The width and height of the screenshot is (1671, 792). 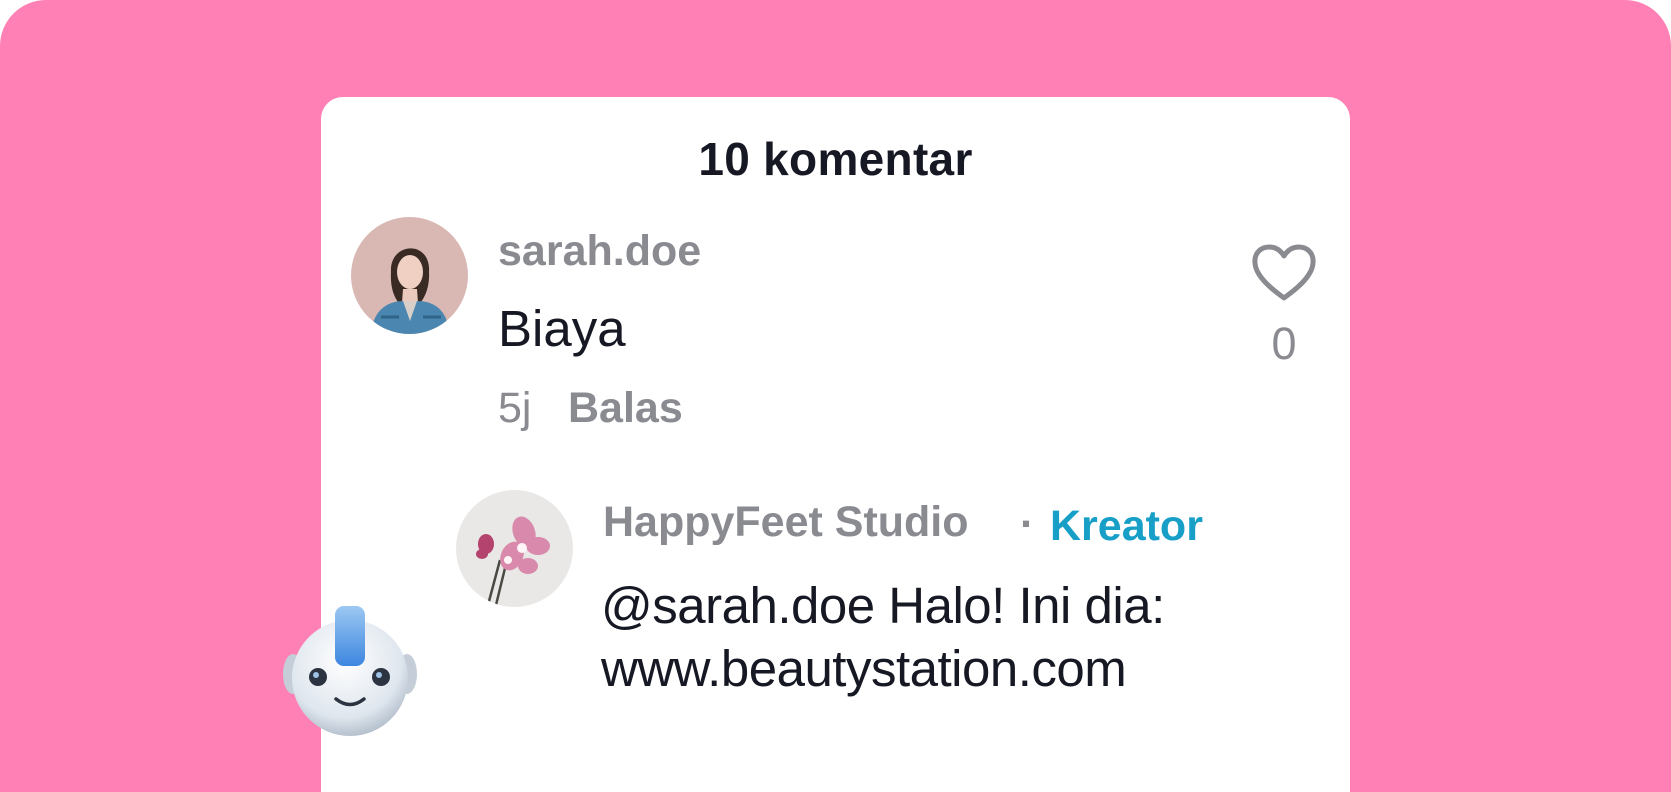 I want to click on reply-button: Balas, so click(x=625, y=408).